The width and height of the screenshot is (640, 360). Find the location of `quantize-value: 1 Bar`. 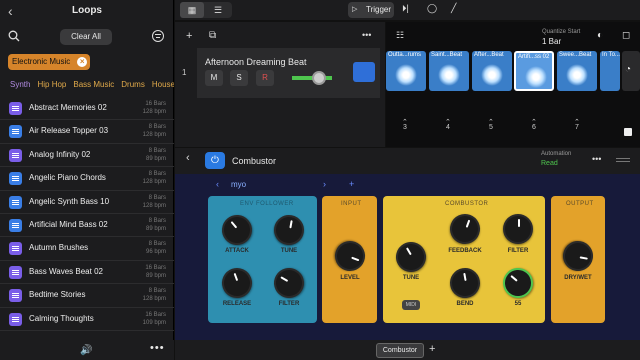

quantize-value: 1 Bar is located at coordinates (551, 41).